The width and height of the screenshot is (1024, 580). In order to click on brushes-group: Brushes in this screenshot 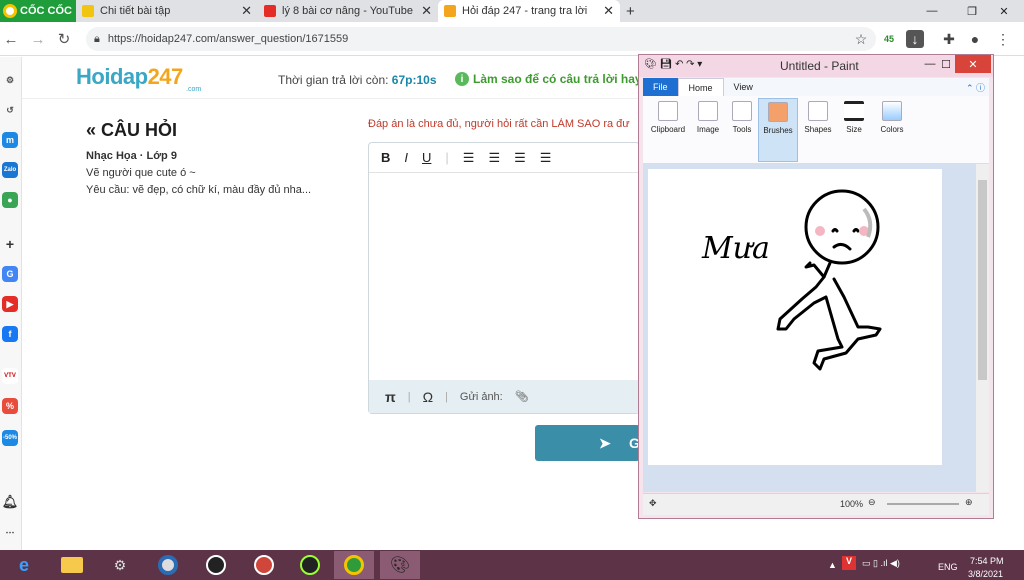, I will do `click(778, 130)`.